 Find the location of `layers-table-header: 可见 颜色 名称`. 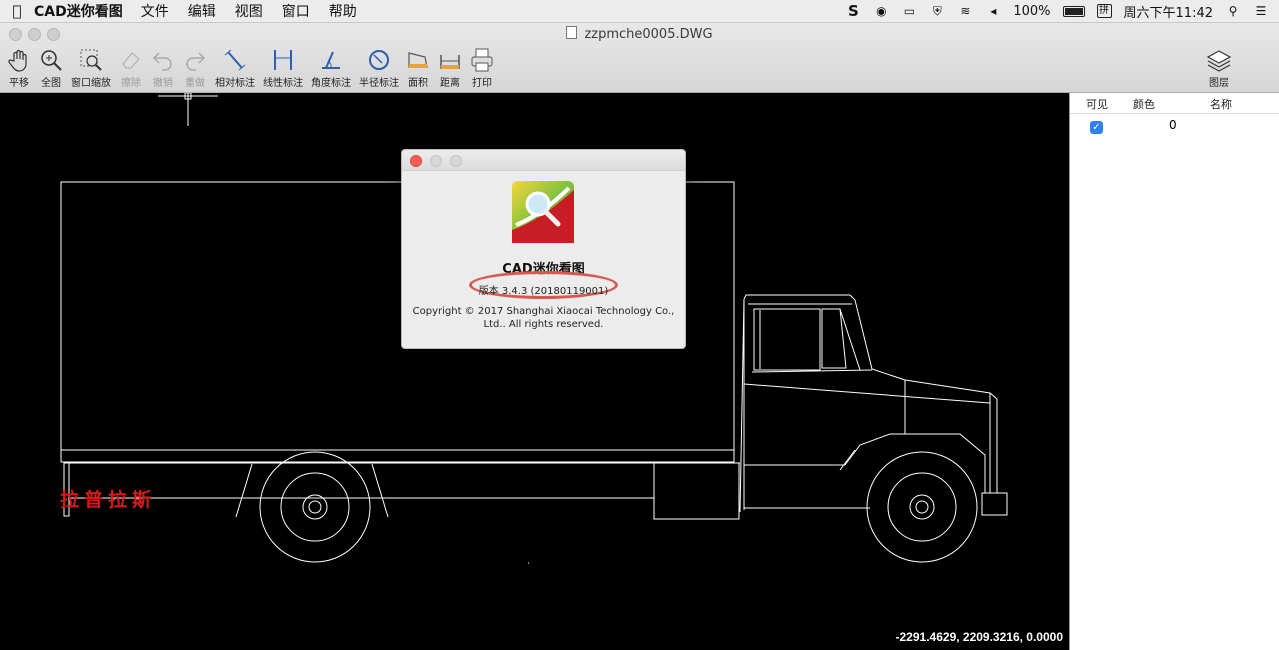

layers-table-header: 可见 颜色 名称 is located at coordinates (1174, 103).